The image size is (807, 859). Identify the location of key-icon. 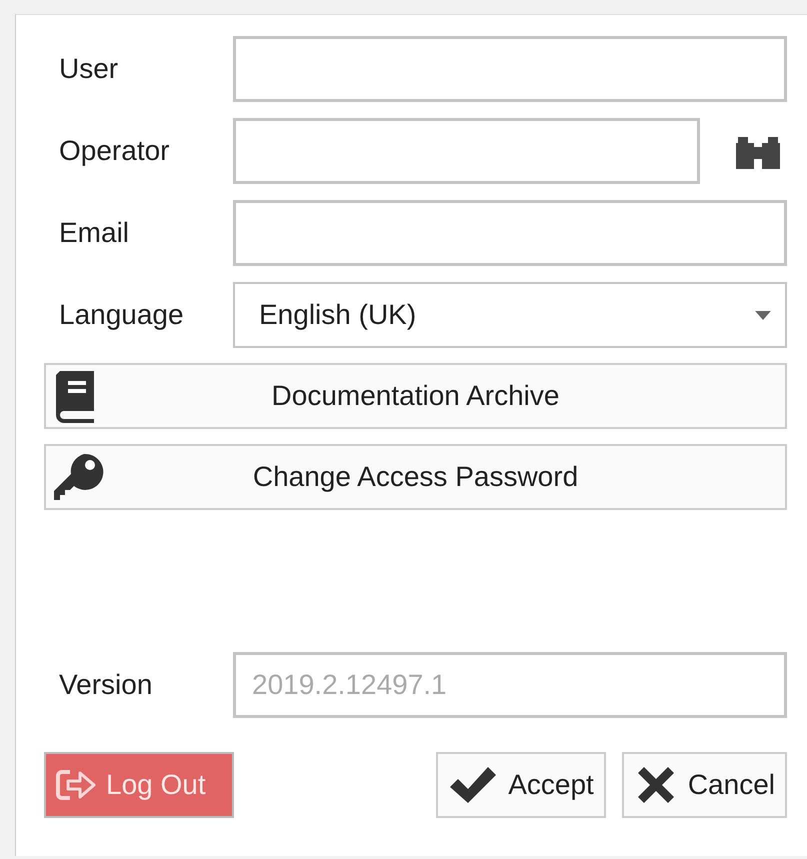
(79, 477).